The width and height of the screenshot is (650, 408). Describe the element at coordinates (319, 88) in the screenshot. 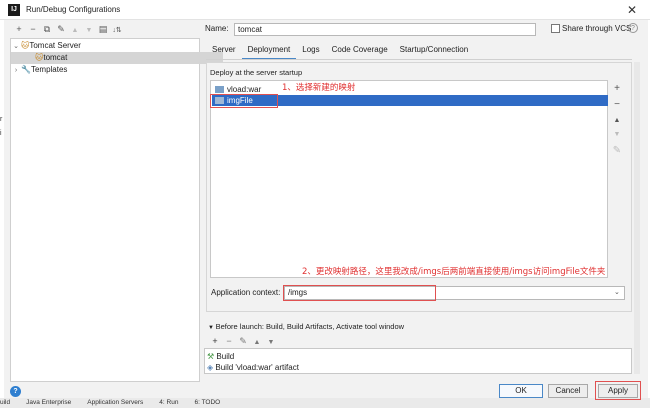

I see `annotation-step-1: 1、选择新建的映射` at that location.